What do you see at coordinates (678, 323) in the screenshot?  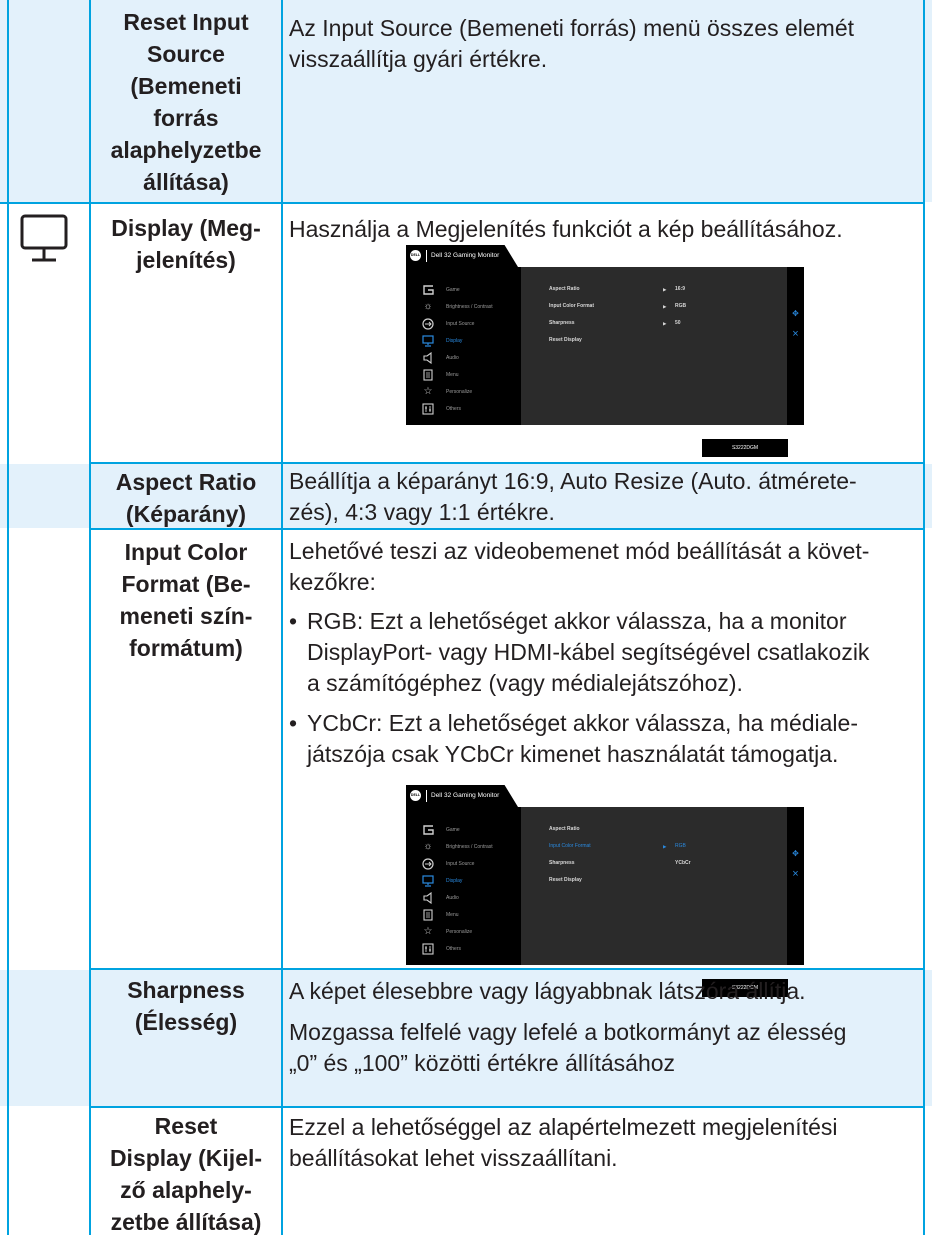 I see `osd-value-sharpness: 50` at bounding box center [678, 323].